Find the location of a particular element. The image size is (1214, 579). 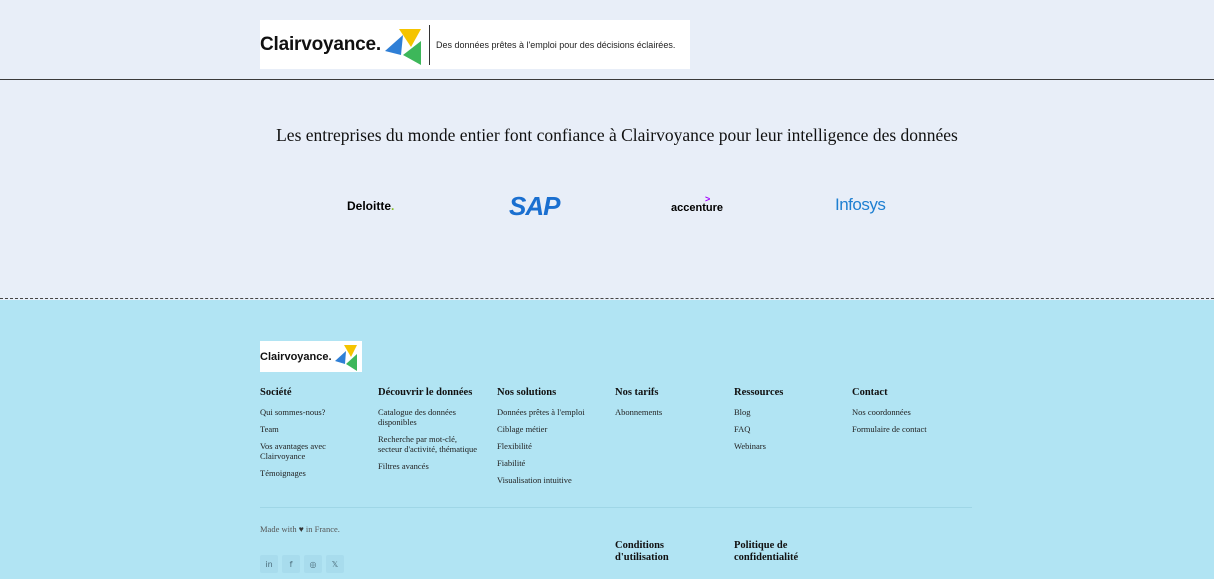

footer-link: Filtres avancés is located at coordinates (428, 466).